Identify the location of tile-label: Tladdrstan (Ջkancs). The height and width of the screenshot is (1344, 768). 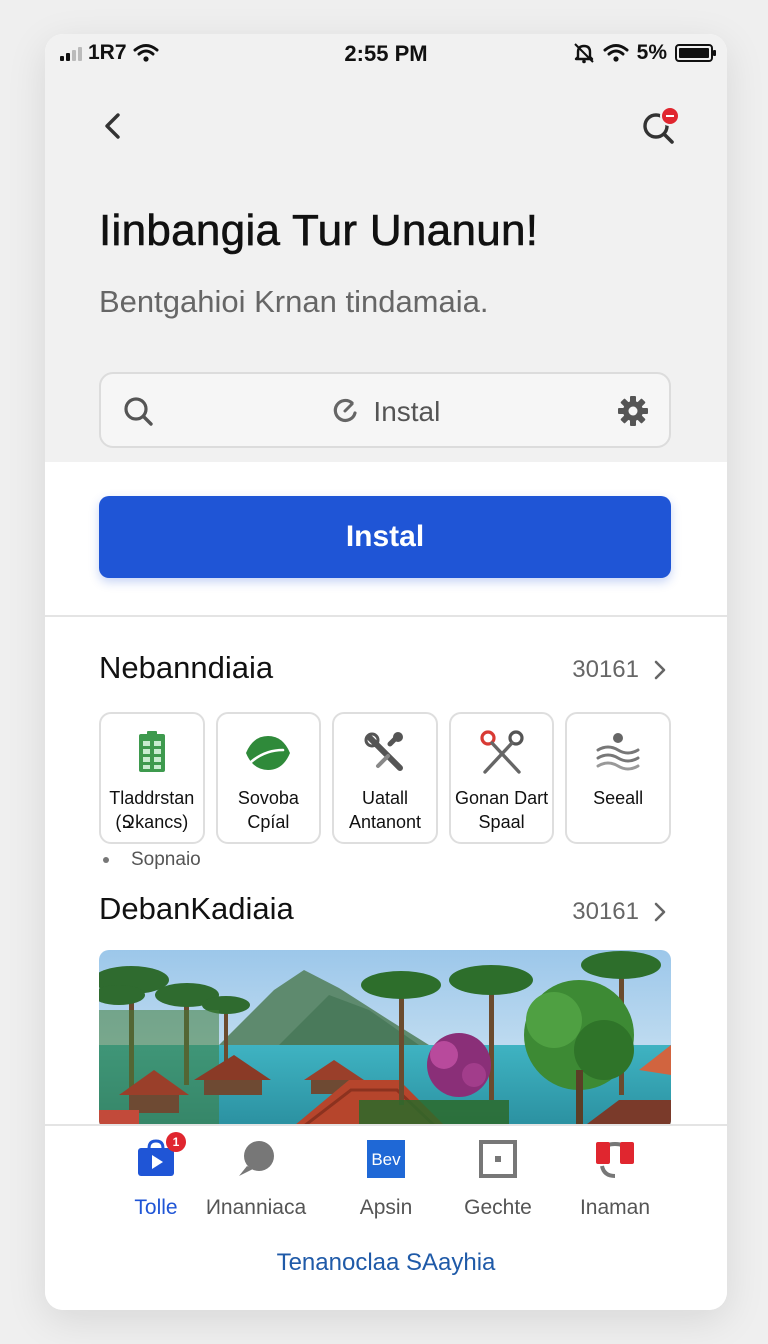
(152, 810).